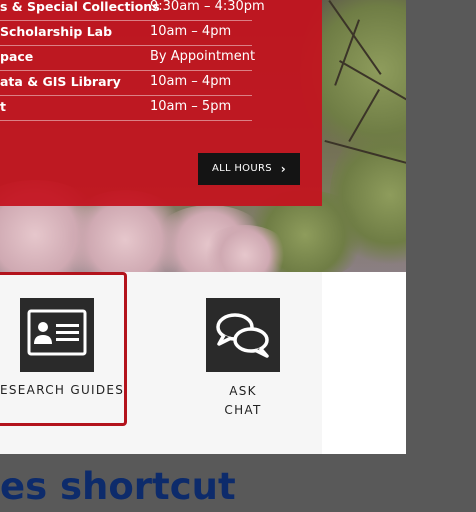  What do you see at coordinates (60, 81) in the screenshot?
I see `hours-location: ata & GIS Library` at bounding box center [60, 81].